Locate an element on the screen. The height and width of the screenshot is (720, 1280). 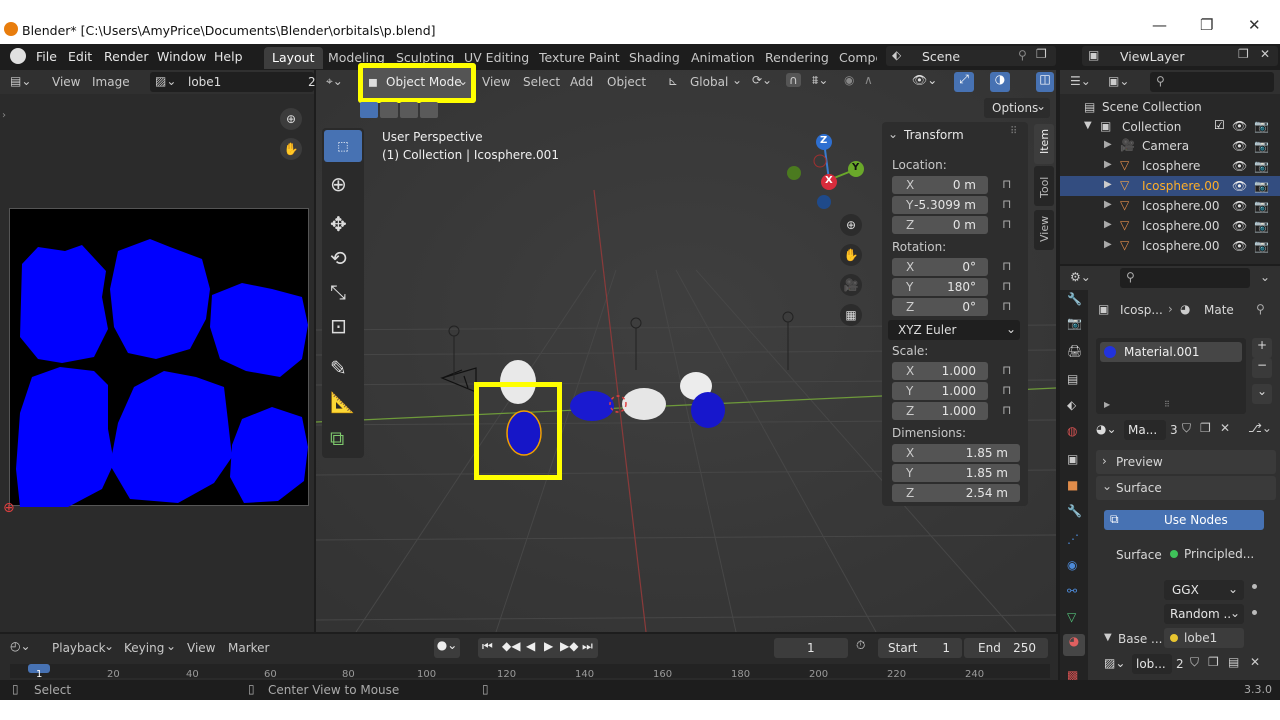
tab-view: View is located at coordinates (1044, 230).